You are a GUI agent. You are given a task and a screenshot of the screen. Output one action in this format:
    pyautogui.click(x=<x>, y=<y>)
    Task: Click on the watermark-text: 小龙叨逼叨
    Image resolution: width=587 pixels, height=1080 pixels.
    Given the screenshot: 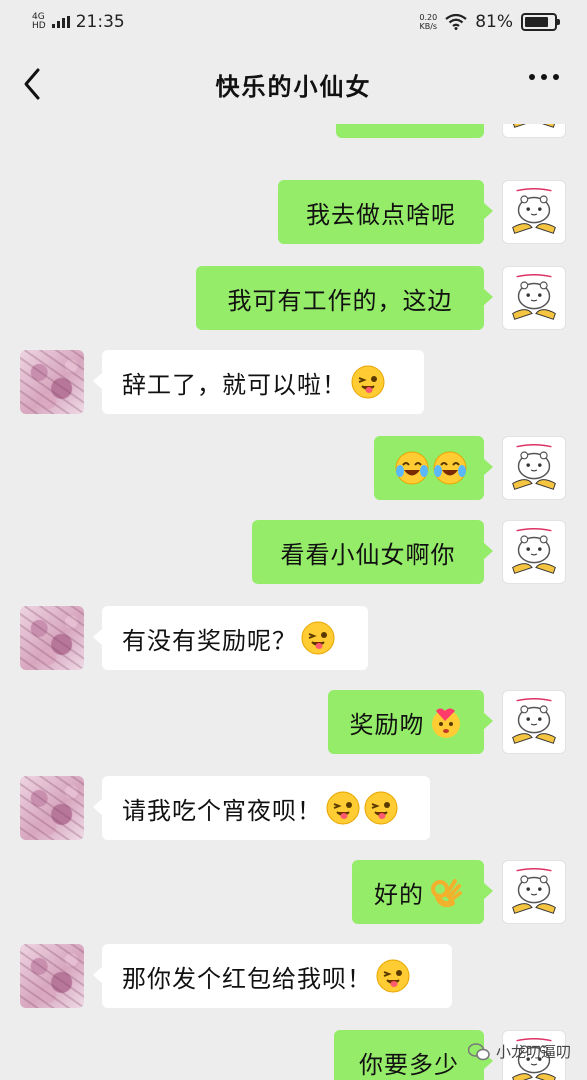 What is the action you would take?
    pyautogui.click(x=533, y=1052)
    